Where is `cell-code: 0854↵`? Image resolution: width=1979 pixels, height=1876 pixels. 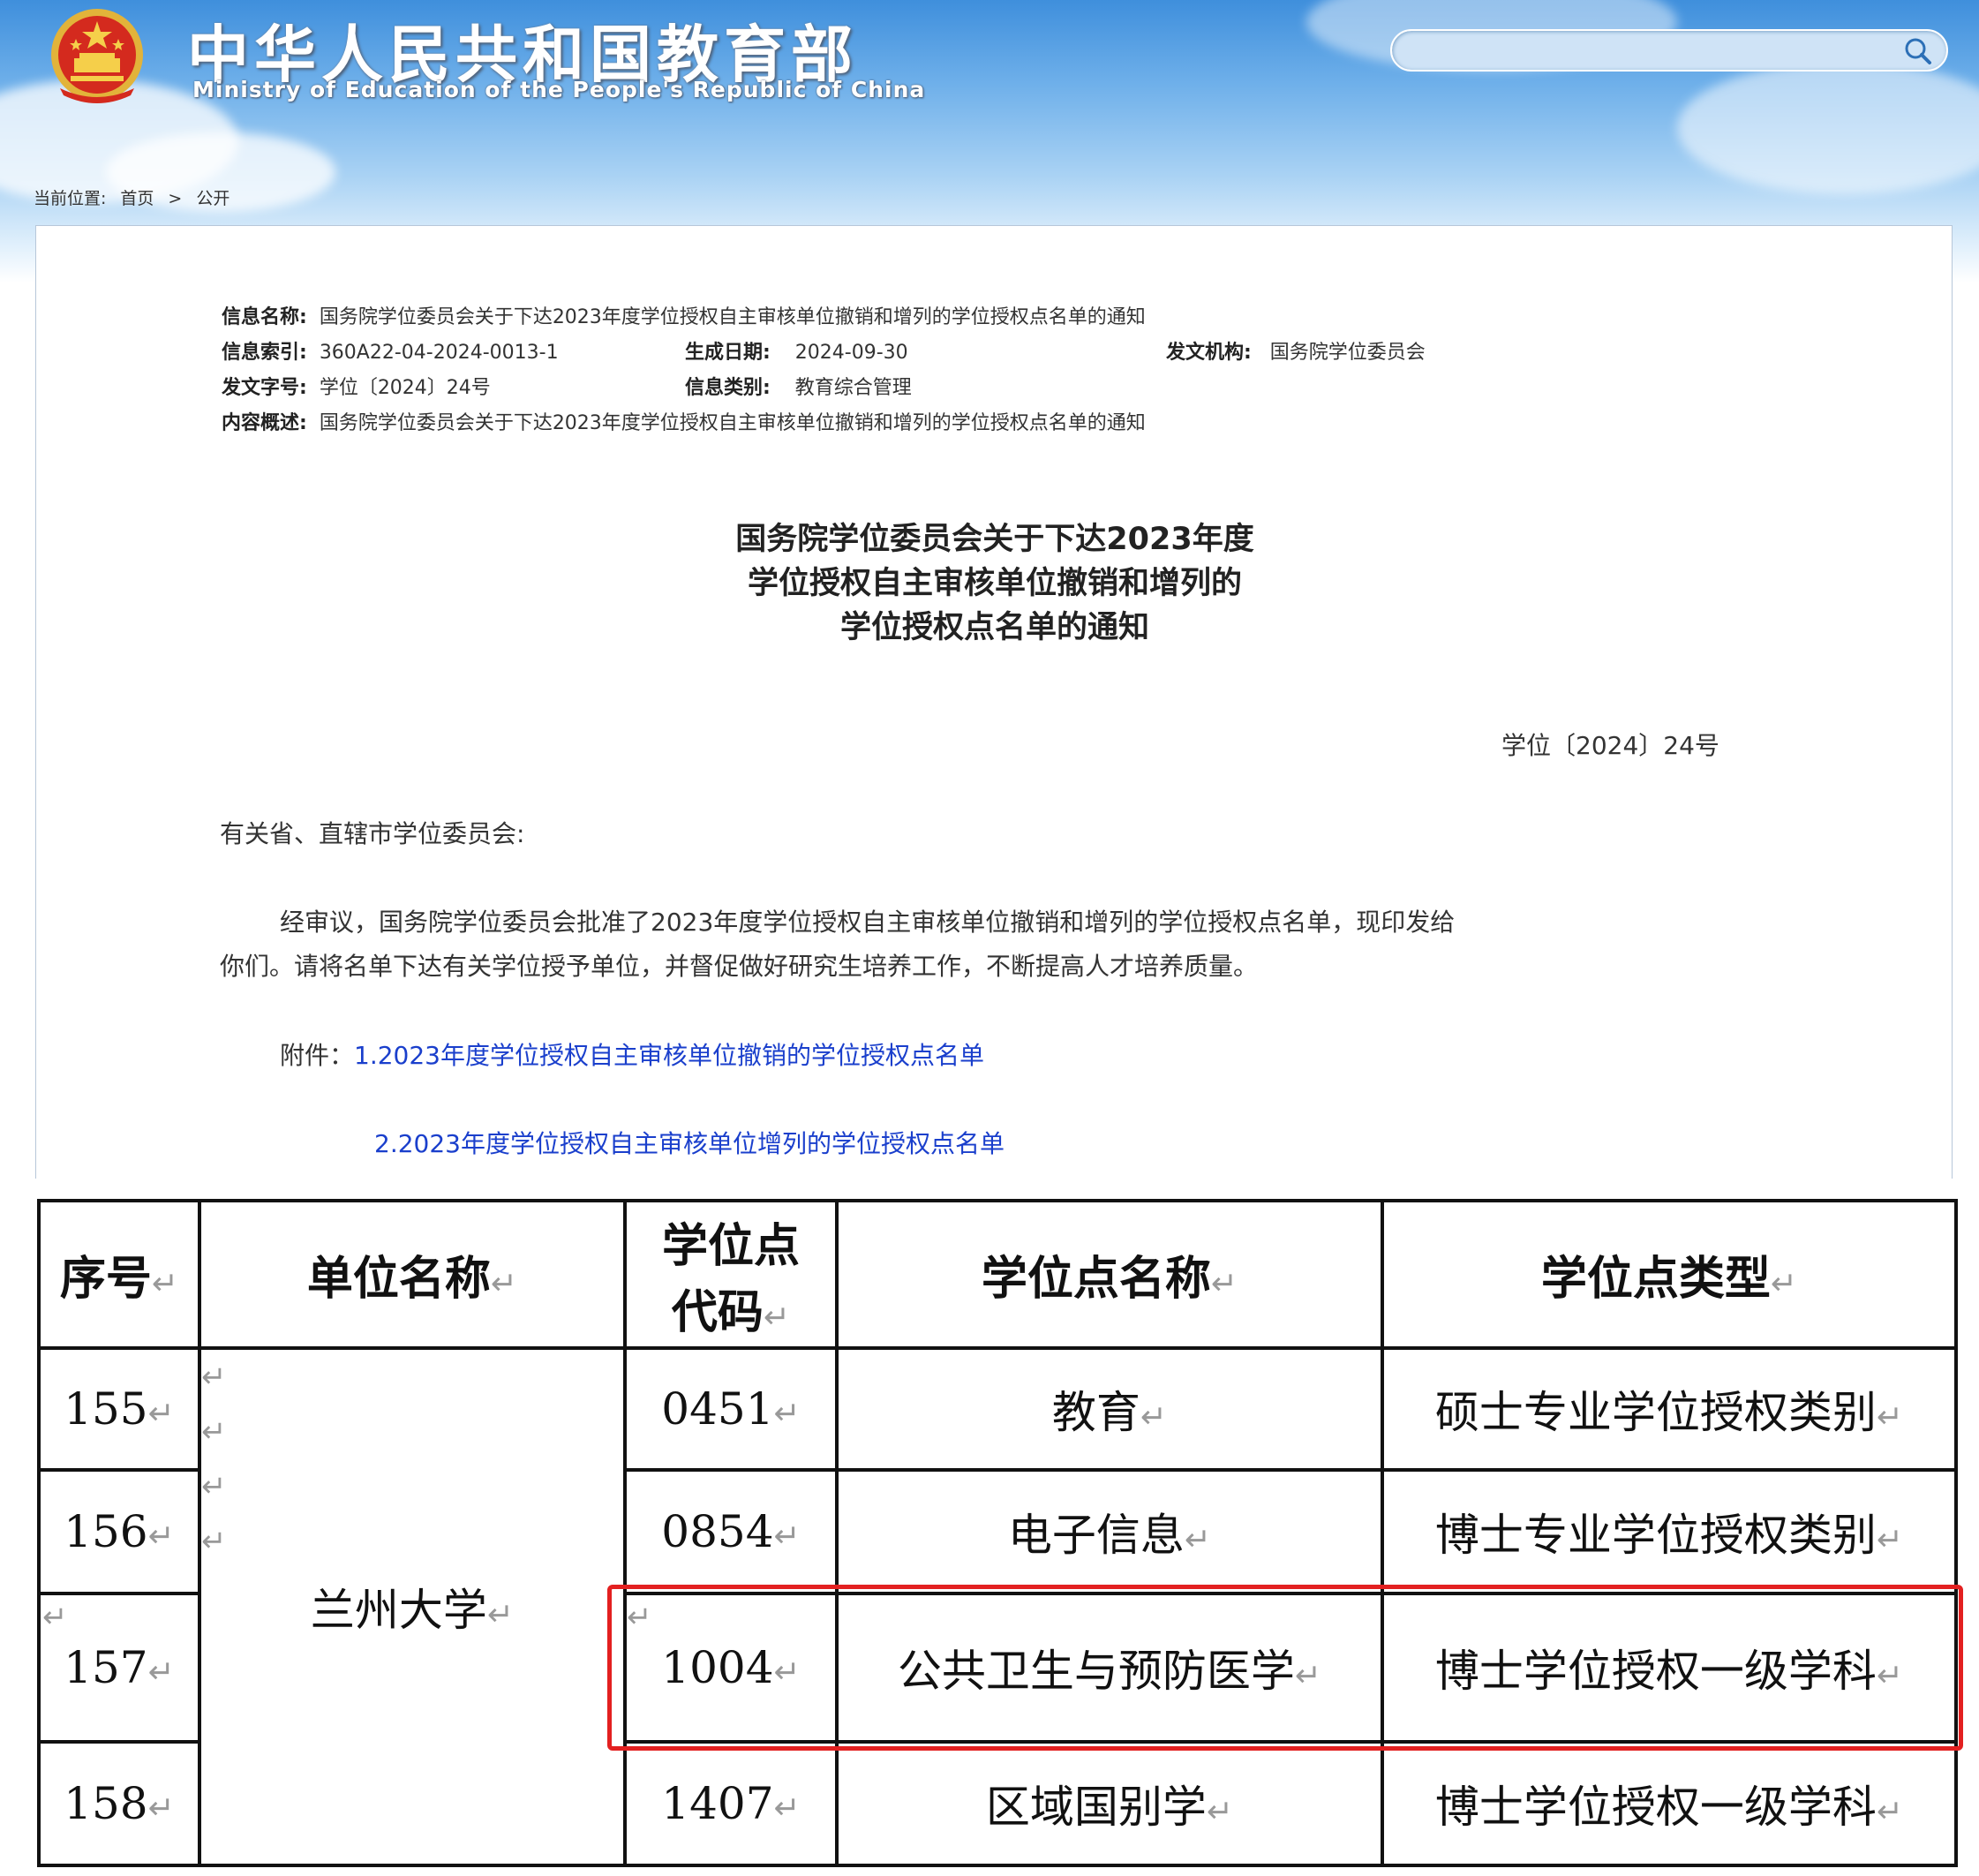
cell-code: 0854↵ is located at coordinates (731, 1531).